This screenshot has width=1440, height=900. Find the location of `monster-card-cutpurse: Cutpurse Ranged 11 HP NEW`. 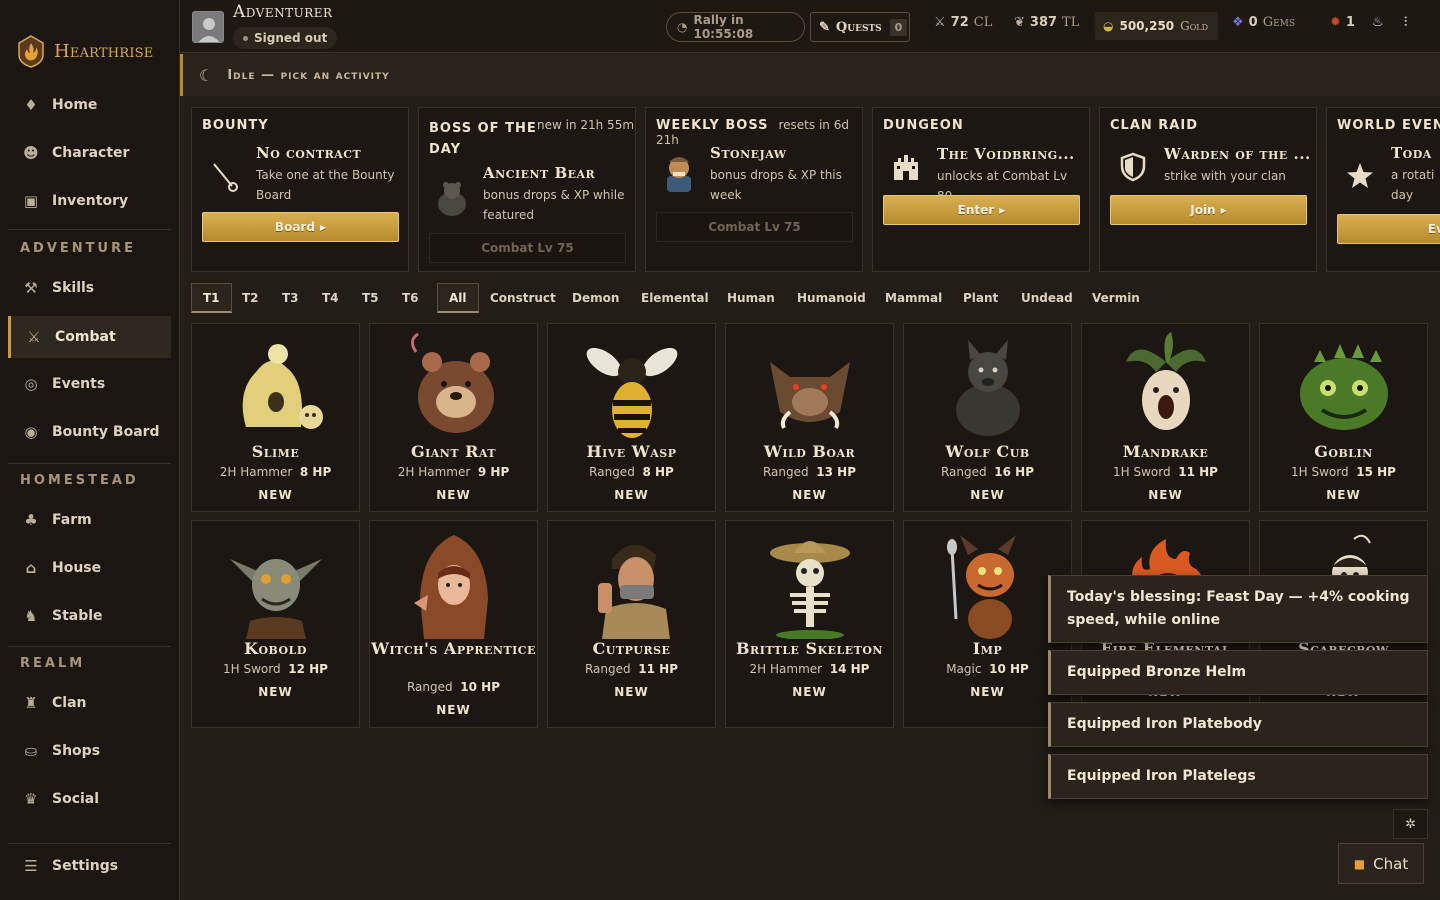

monster-card-cutpurse: Cutpurse Ranged 11 HP NEW is located at coordinates (631, 624).